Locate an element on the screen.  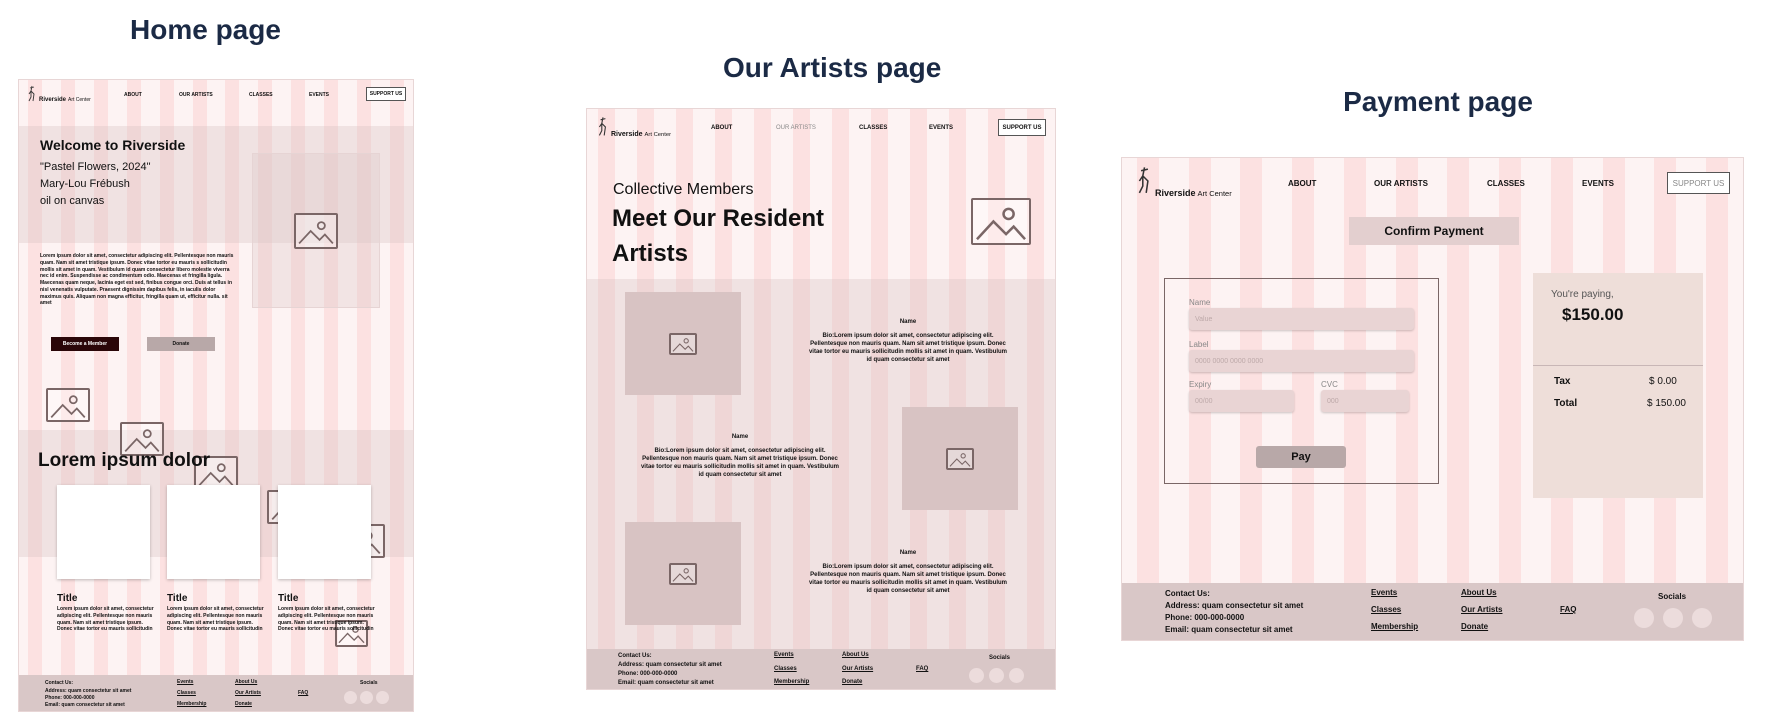
payment-page-heading: Payment page is located at coordinates (1438, 101).